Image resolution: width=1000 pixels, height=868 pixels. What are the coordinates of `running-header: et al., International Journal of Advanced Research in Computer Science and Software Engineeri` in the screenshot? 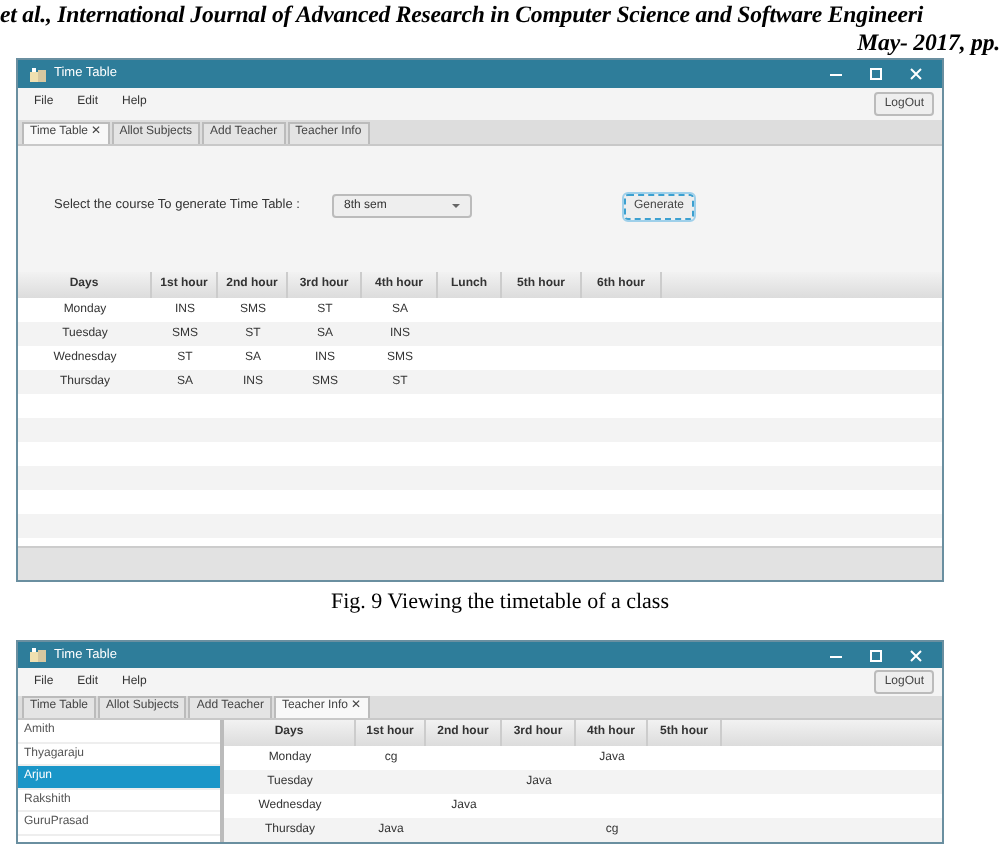 It's located at (463, 14).